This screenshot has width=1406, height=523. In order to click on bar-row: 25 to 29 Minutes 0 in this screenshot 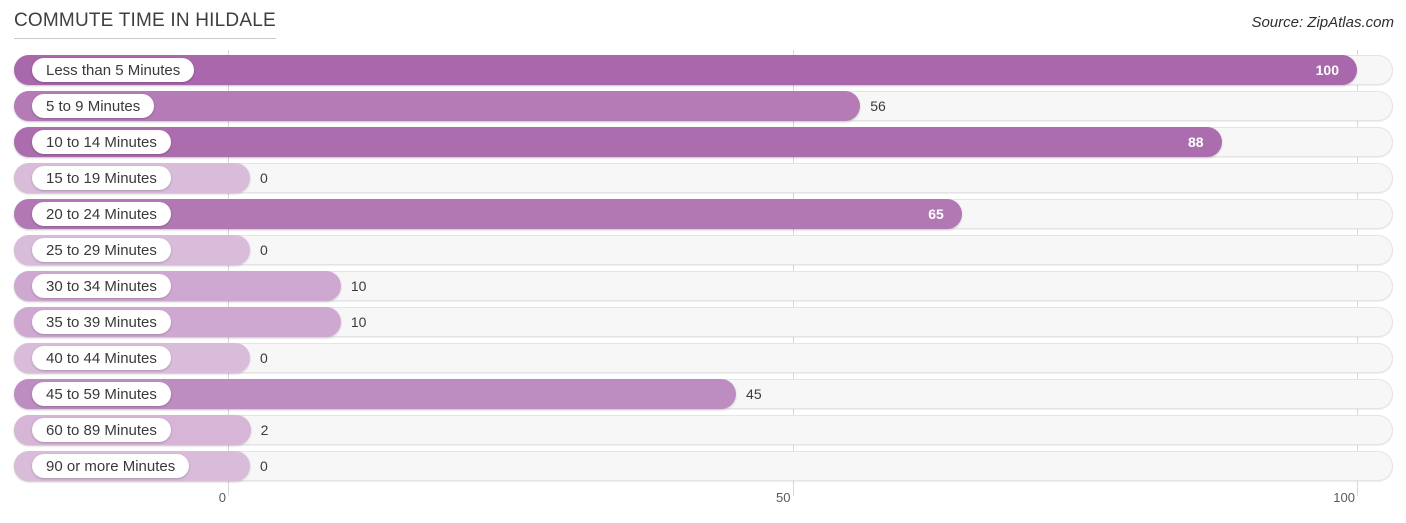, I will do `click(703, 250)`.